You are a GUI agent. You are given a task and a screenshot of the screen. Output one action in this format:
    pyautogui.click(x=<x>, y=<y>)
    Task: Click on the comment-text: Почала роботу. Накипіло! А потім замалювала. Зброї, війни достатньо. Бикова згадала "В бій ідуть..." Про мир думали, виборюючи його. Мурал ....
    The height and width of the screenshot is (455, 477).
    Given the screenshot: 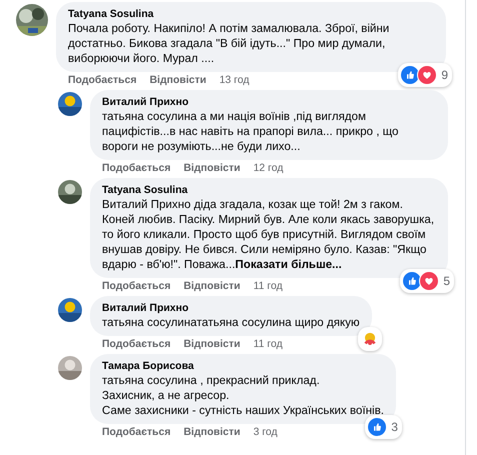 What is the action you would take?
    pyautogui.click(x=229, y=43)
    